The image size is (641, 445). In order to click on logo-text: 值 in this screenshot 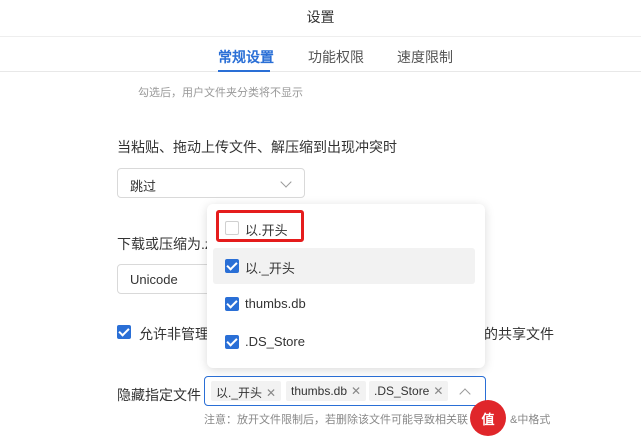, I will do `click(488, 419)`.